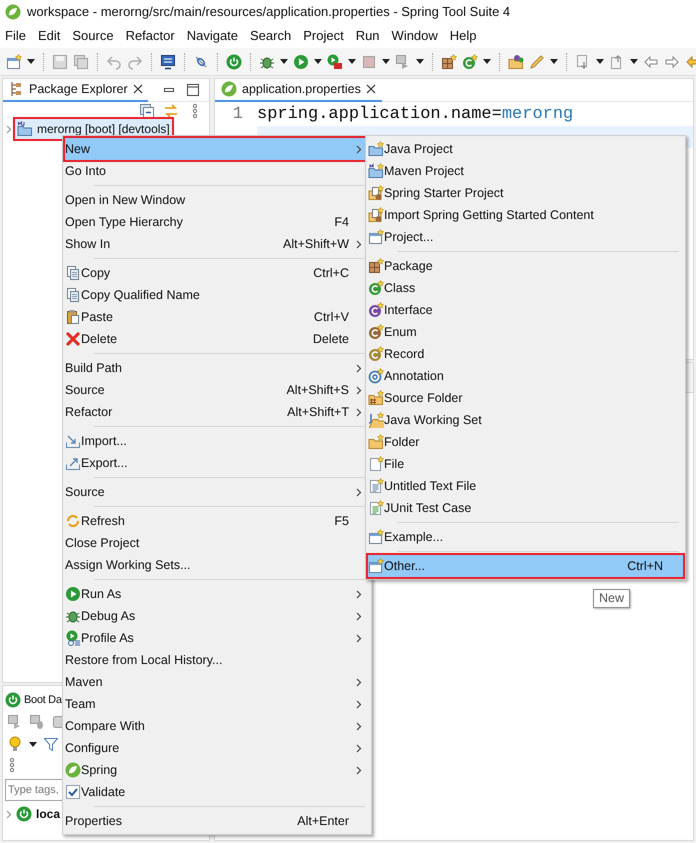  Describe the element at coordinates (268, 12) in the screenshot. I see `window-title: workspace - merorng/src/main/resources/application.properties - Spring Tool Suite 4` at that location.